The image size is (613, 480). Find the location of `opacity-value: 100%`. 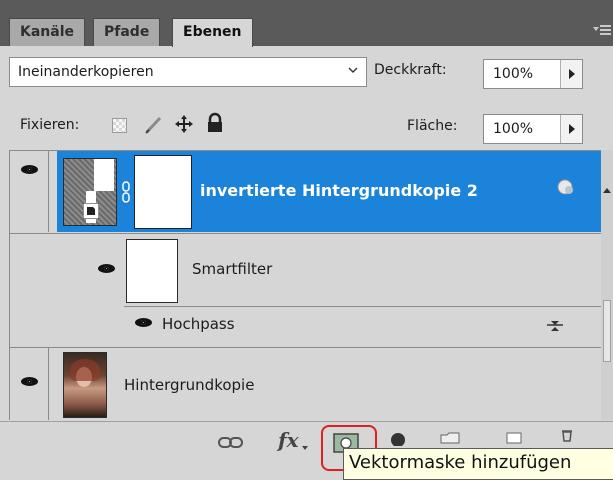

opacity-value: 100% is located at coordinates (513, 74).